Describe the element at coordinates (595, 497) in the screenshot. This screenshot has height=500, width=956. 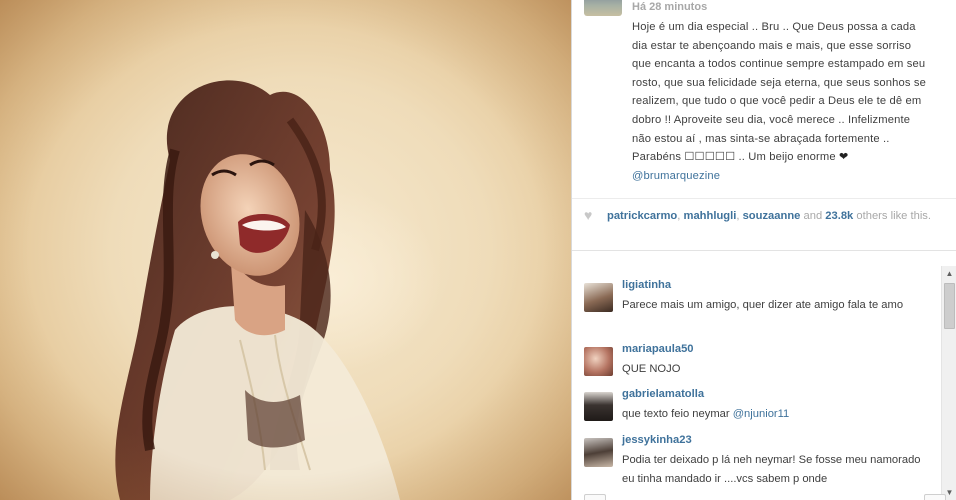
I see `comment-input-box` at that location.